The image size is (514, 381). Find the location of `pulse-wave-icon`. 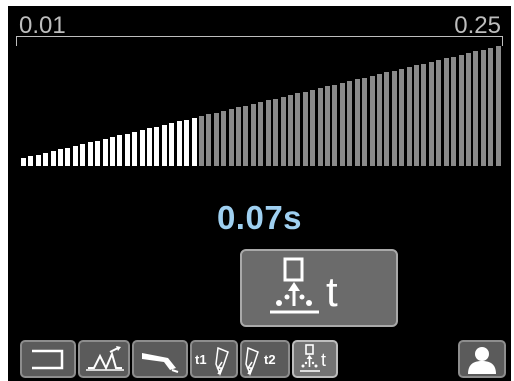

pulse-wave-icon is located at coordinates (105, 358).